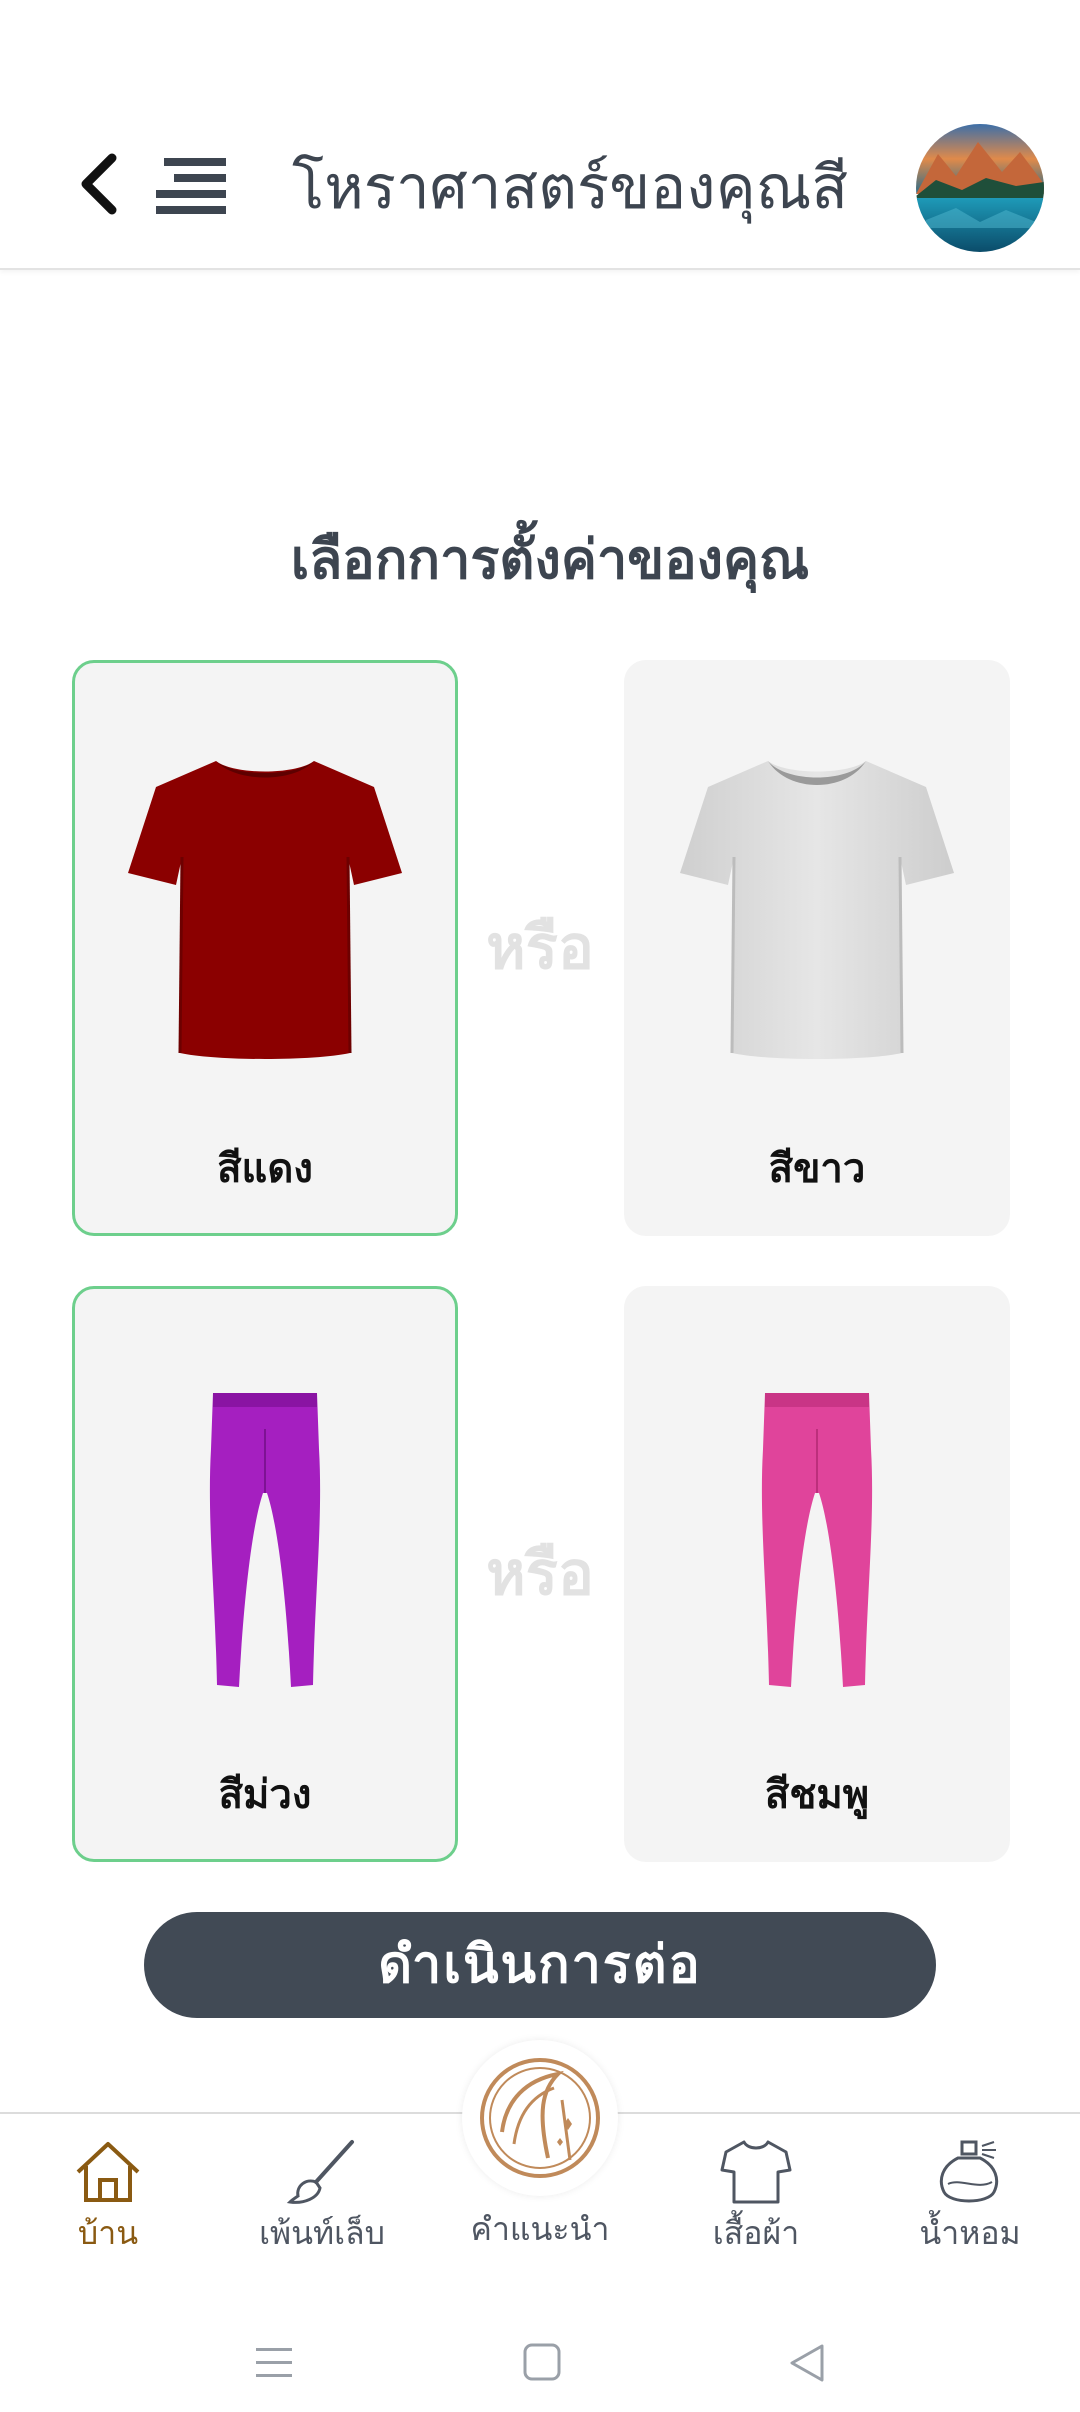  What do you see at coordinates (265, 1540) in the screenshot?
I see `purple-leggings-icon` at bounding box center [265, 1540].